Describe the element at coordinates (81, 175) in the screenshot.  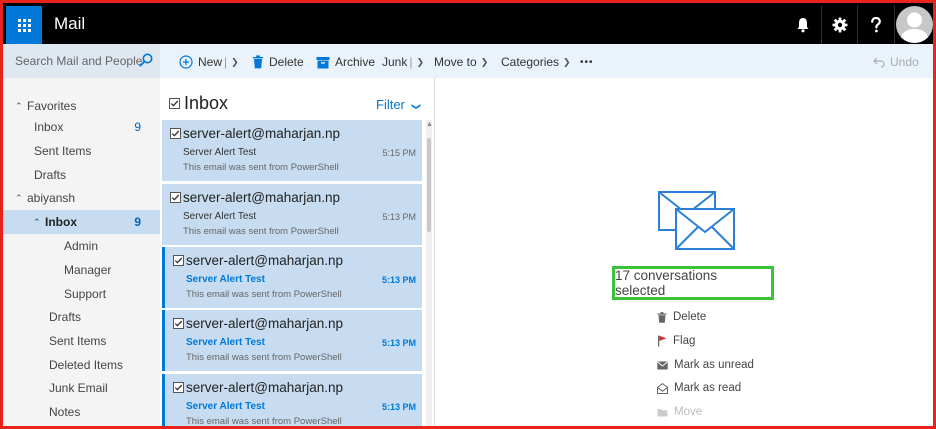
I see `favorite-item-drafts: Drafts` at that location.